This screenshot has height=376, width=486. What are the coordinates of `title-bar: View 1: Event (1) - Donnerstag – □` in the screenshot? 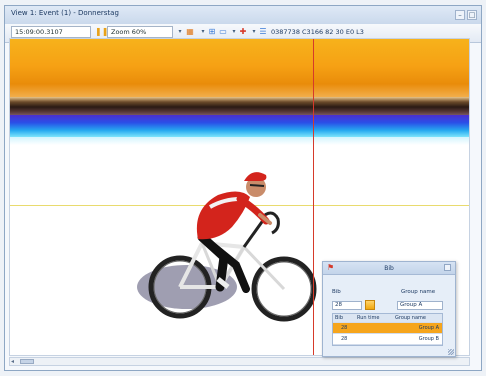 It's located at (243, 15).